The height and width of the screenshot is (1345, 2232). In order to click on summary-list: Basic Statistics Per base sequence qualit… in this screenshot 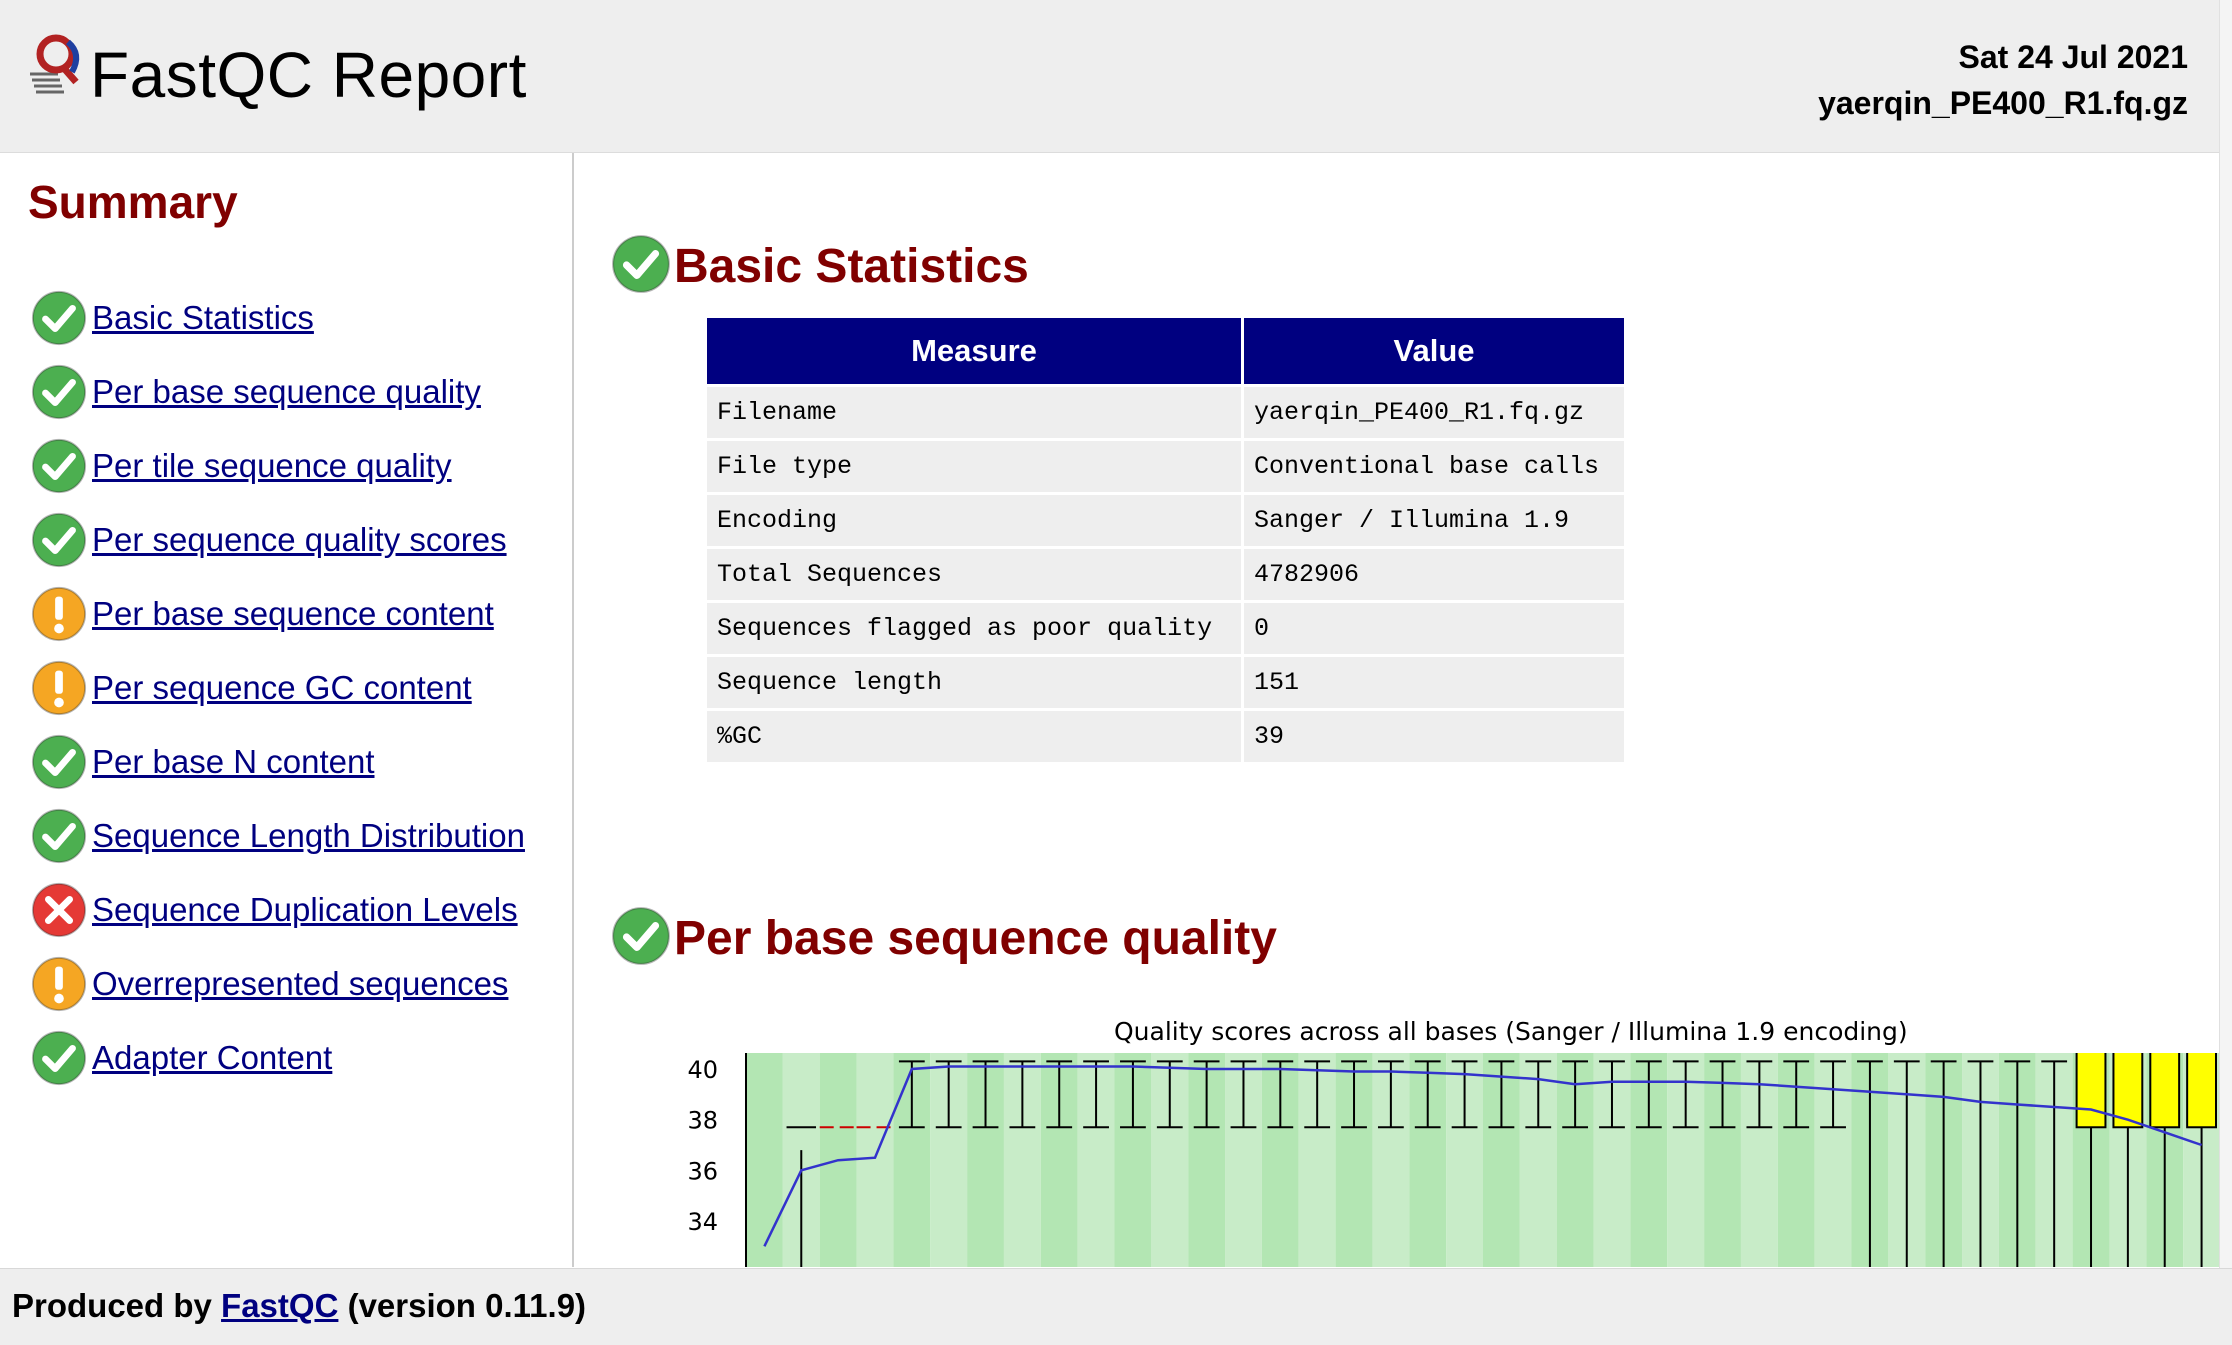, I will do `click(277, 688)`.